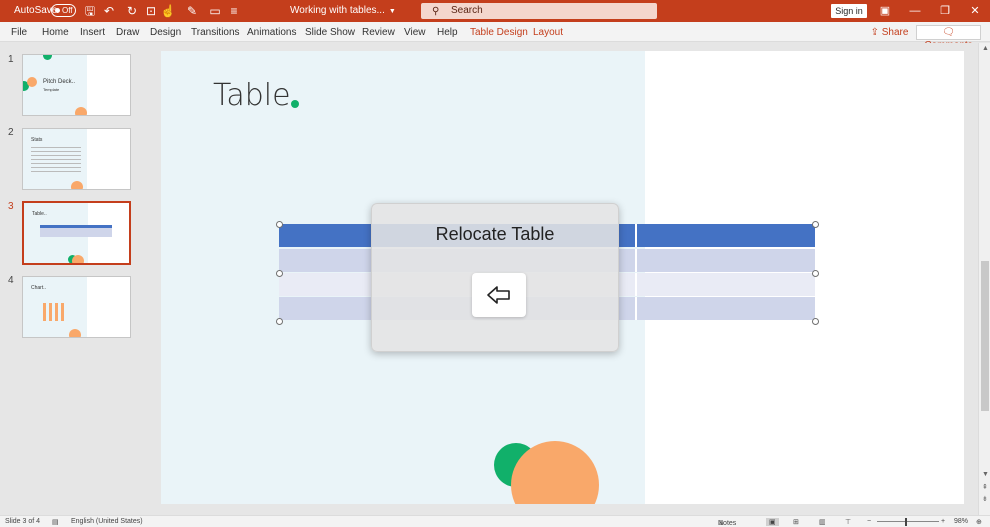 The image size is (990, 527). Describe the element at coordinates (215, 32) in the screenshot. I see `tab-transitions: Transitions` at that location.